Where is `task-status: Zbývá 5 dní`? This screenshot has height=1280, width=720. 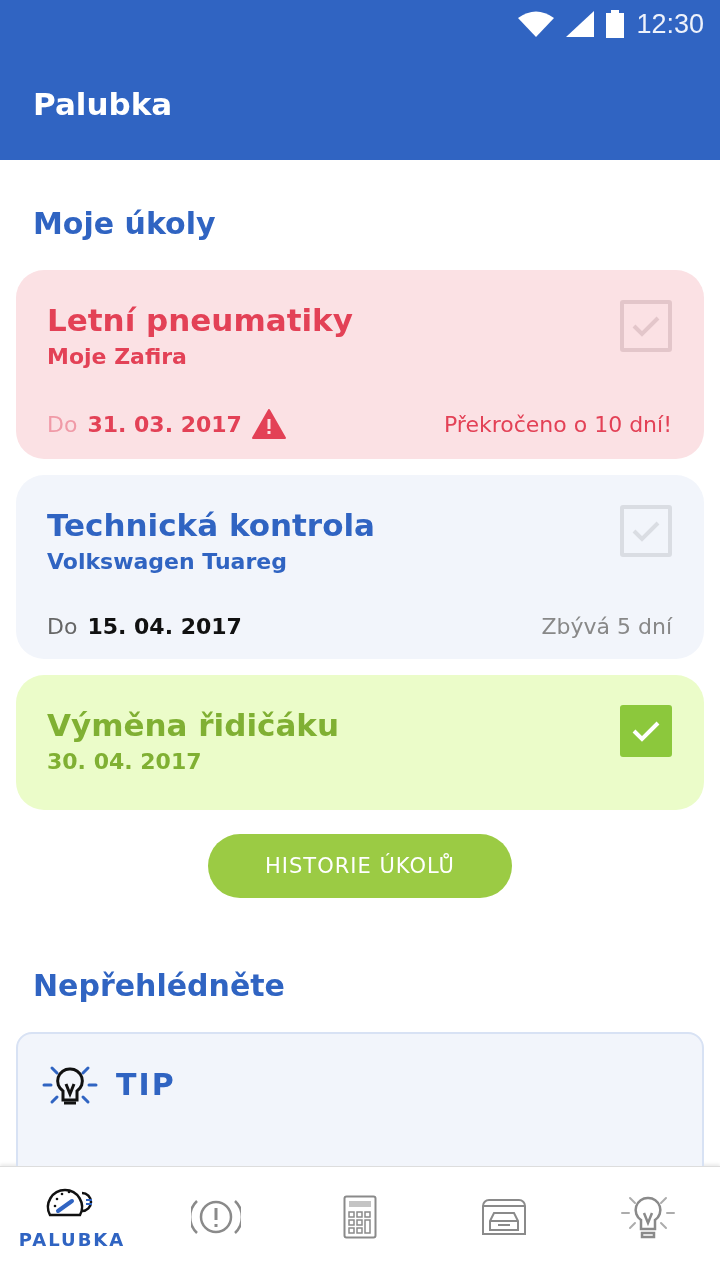 task-status: Zbývá 5 dní is located at coordinates (606, 626).